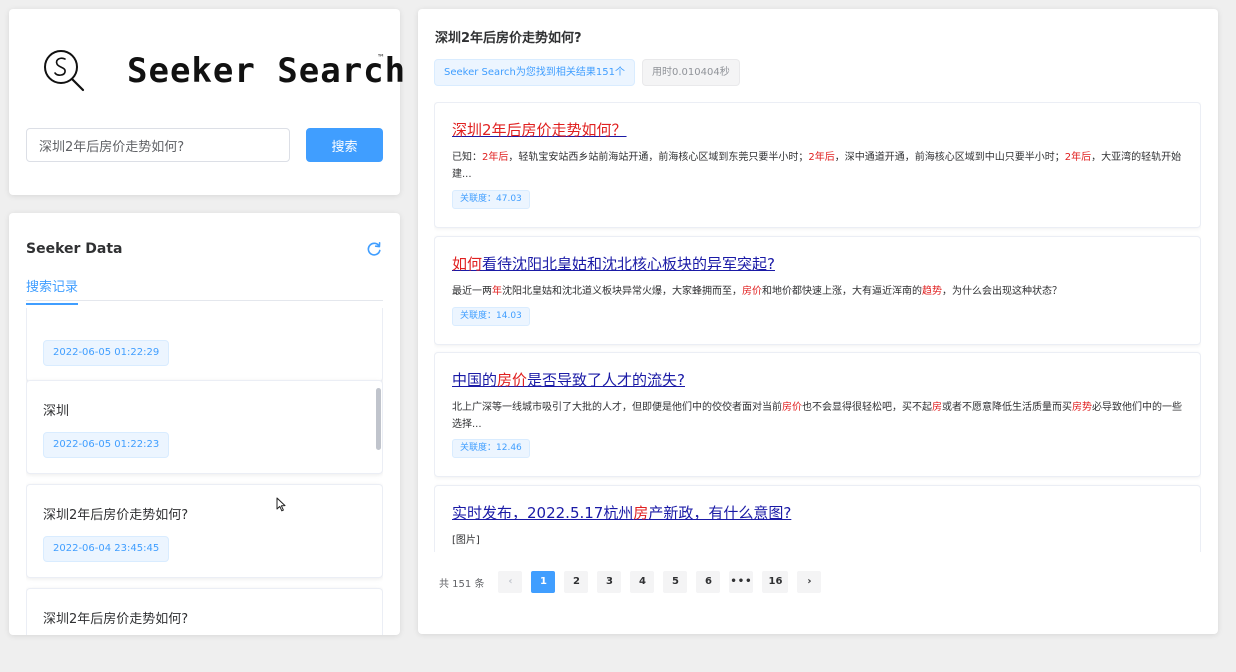 This screenshot has width=1236, height=672. I want to click on total-count-label: 共 151 条, so click(462, 584).